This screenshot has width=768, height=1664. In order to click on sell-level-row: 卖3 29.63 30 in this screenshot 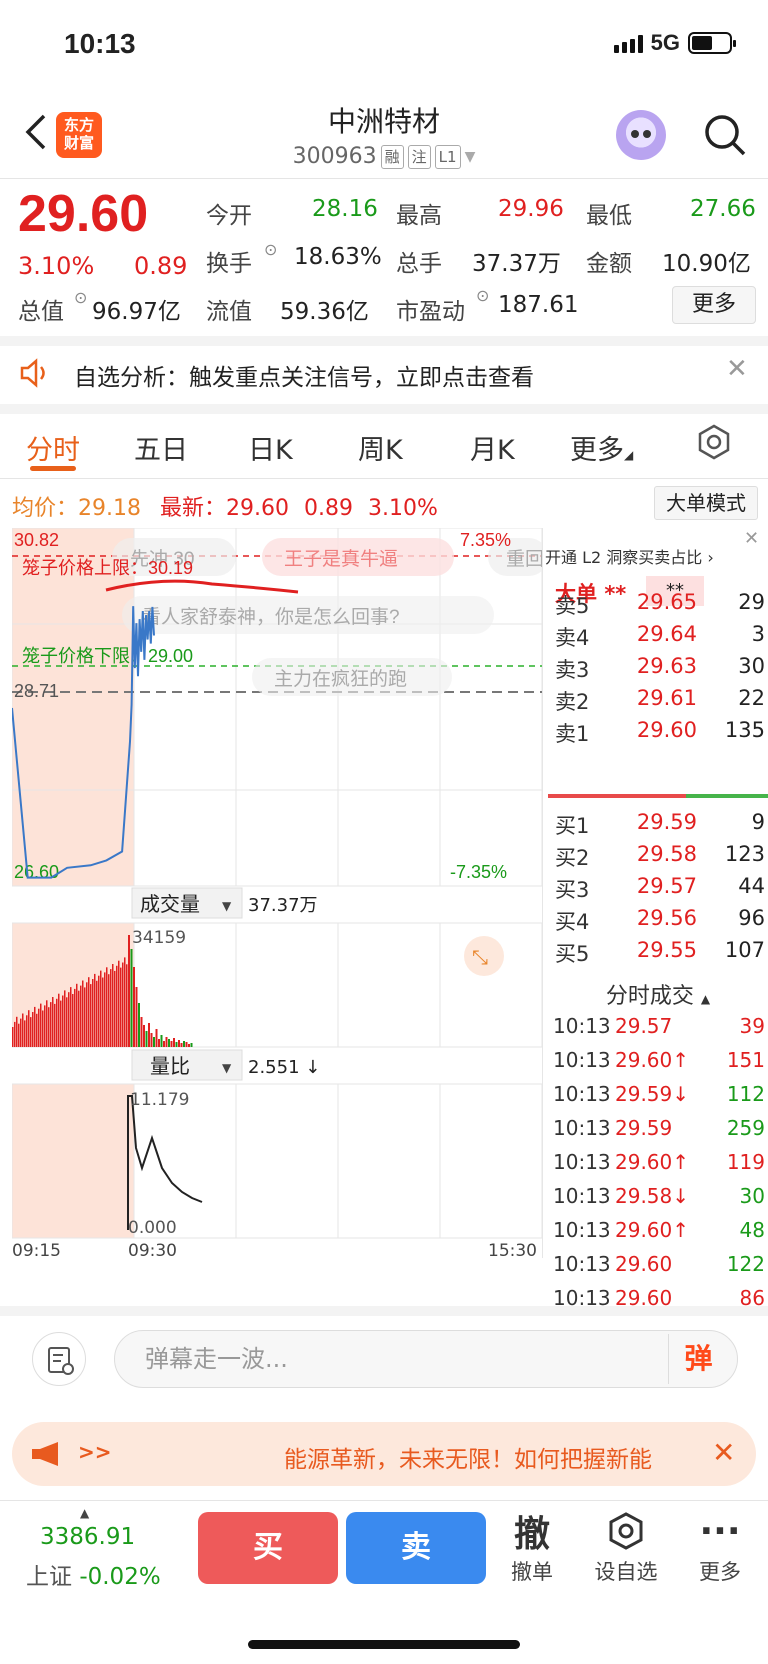, I will do `click(660, 670)`.